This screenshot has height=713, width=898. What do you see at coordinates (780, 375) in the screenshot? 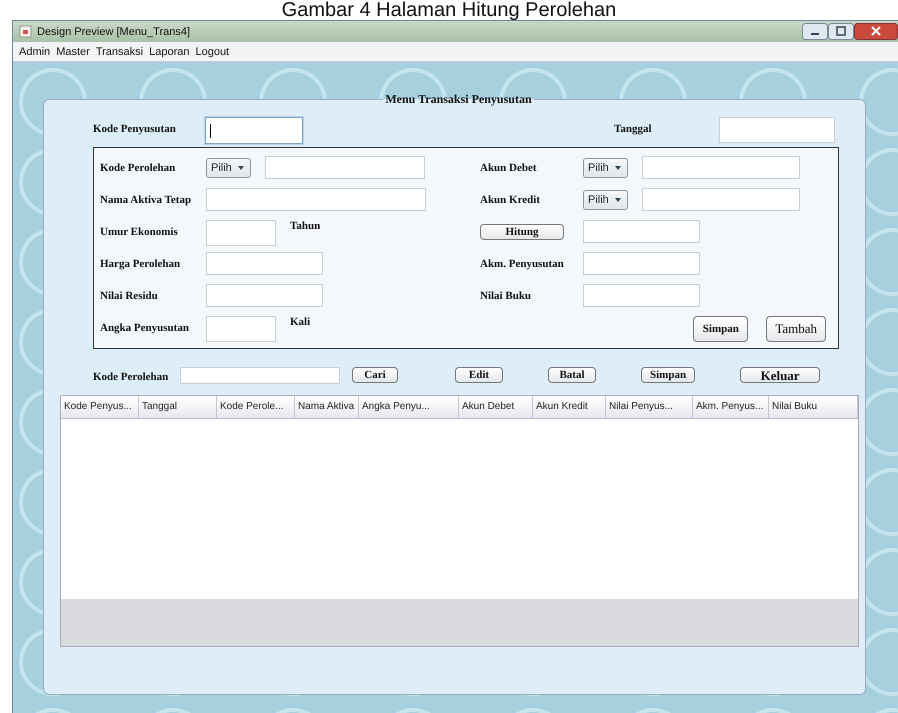
I see `action-button: Keluar` at bounding box center [780, 375].